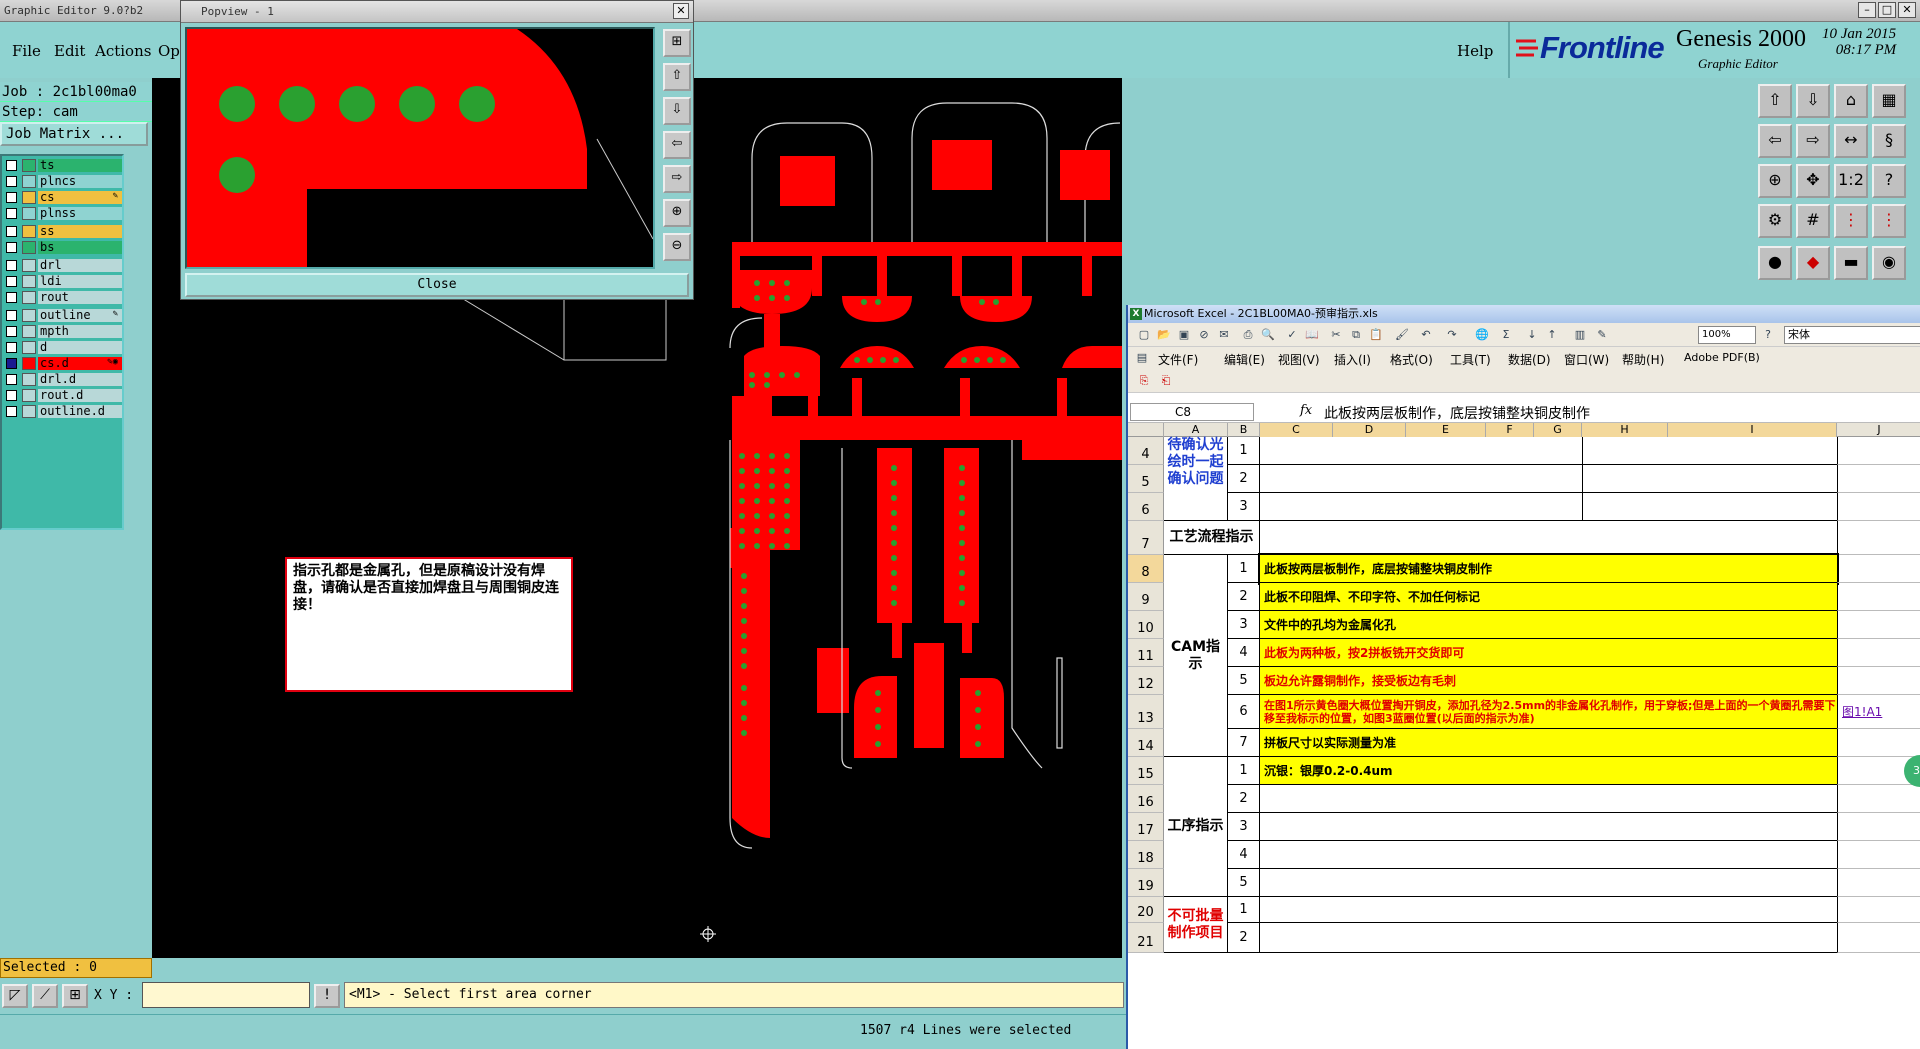  I want to click on row-header: 8, so click(1146, 569).